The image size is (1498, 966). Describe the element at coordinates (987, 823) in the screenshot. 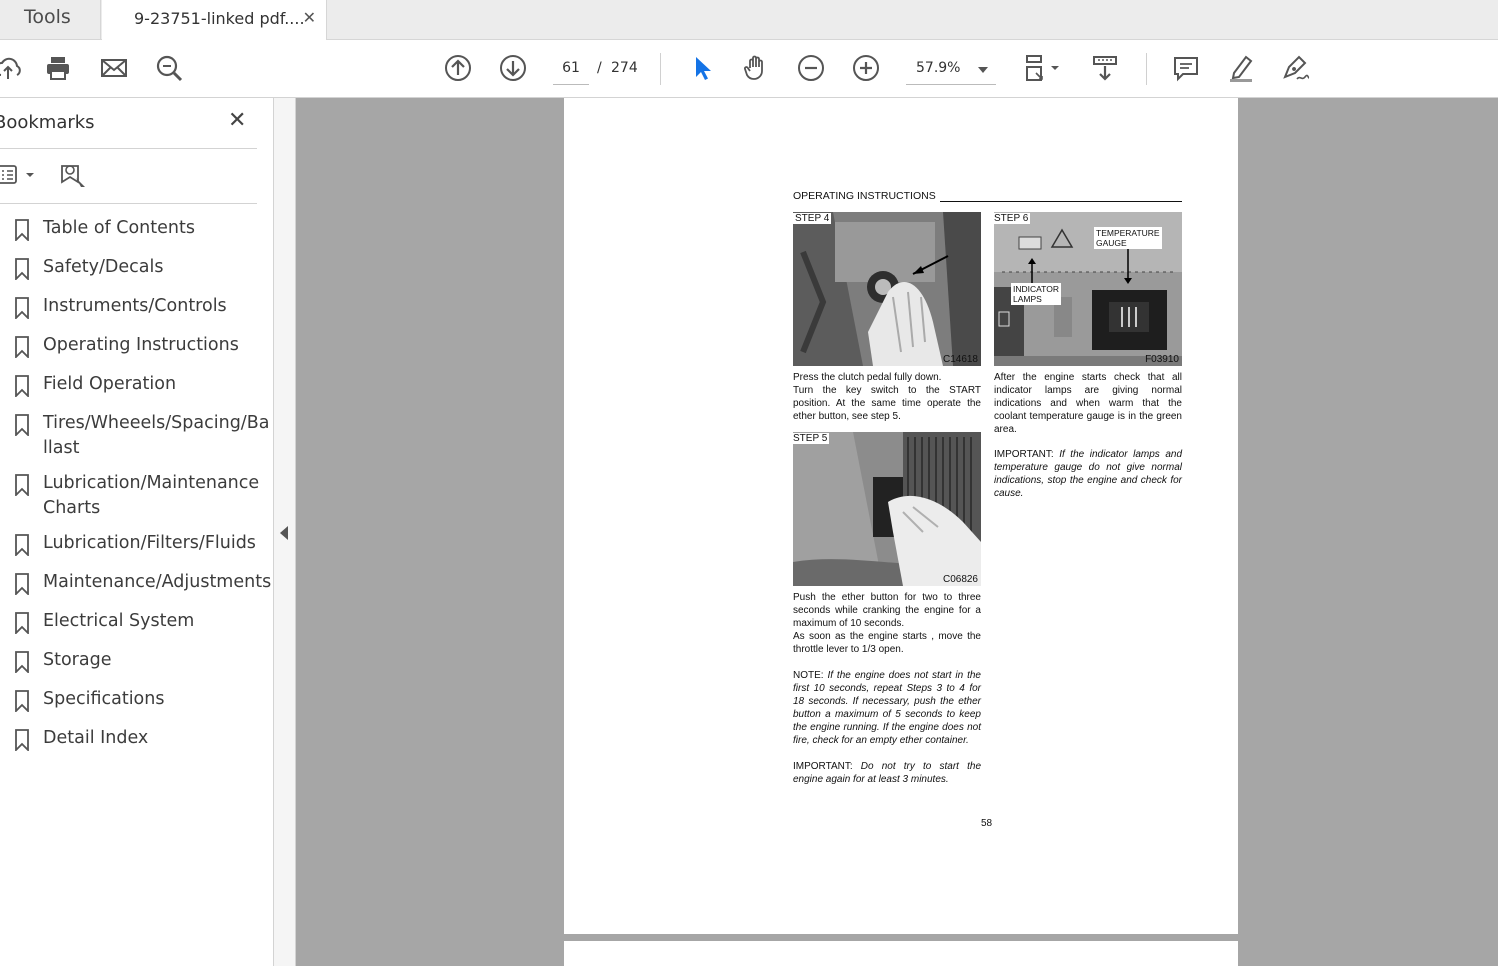

I see `page-number: 58` at that location.